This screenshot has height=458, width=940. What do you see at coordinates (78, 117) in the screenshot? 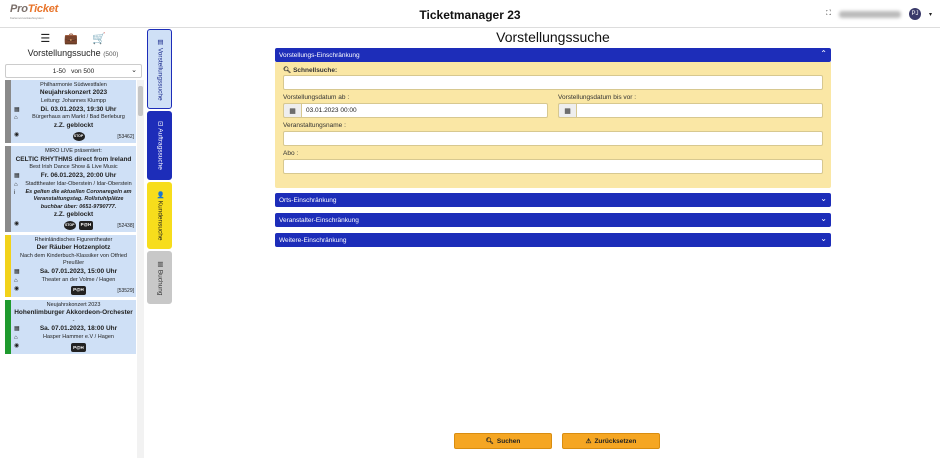
I see `event-venue: Bürgerhaus am Markt / Bad Berleburg` at bounding box center [78, 117].